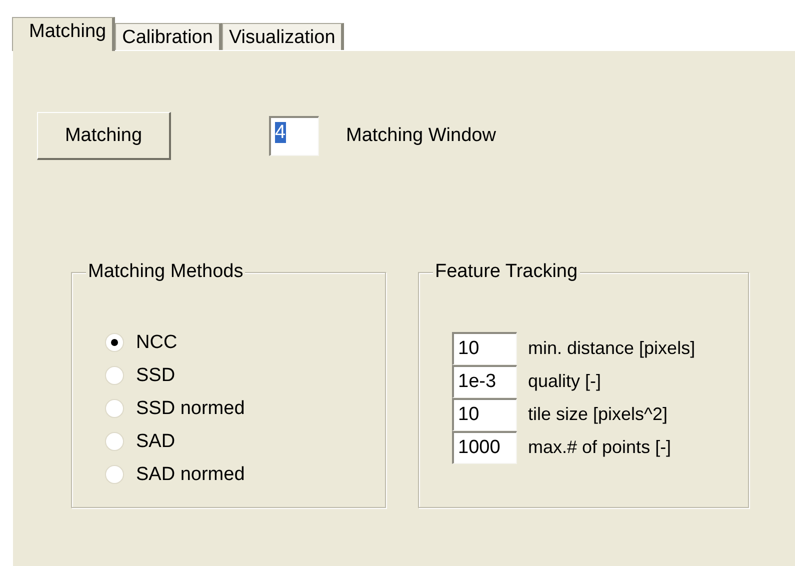 This screenshot has height=566, width=795. I want to click on tab: Visualization, so click(283, 36).